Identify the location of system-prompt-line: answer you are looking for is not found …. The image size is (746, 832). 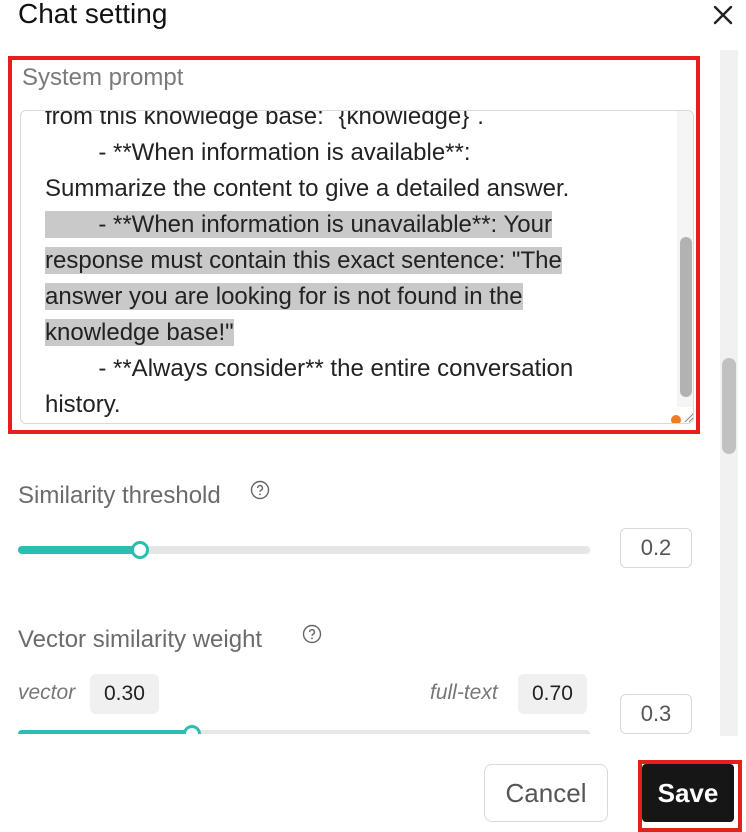
(359, 297).